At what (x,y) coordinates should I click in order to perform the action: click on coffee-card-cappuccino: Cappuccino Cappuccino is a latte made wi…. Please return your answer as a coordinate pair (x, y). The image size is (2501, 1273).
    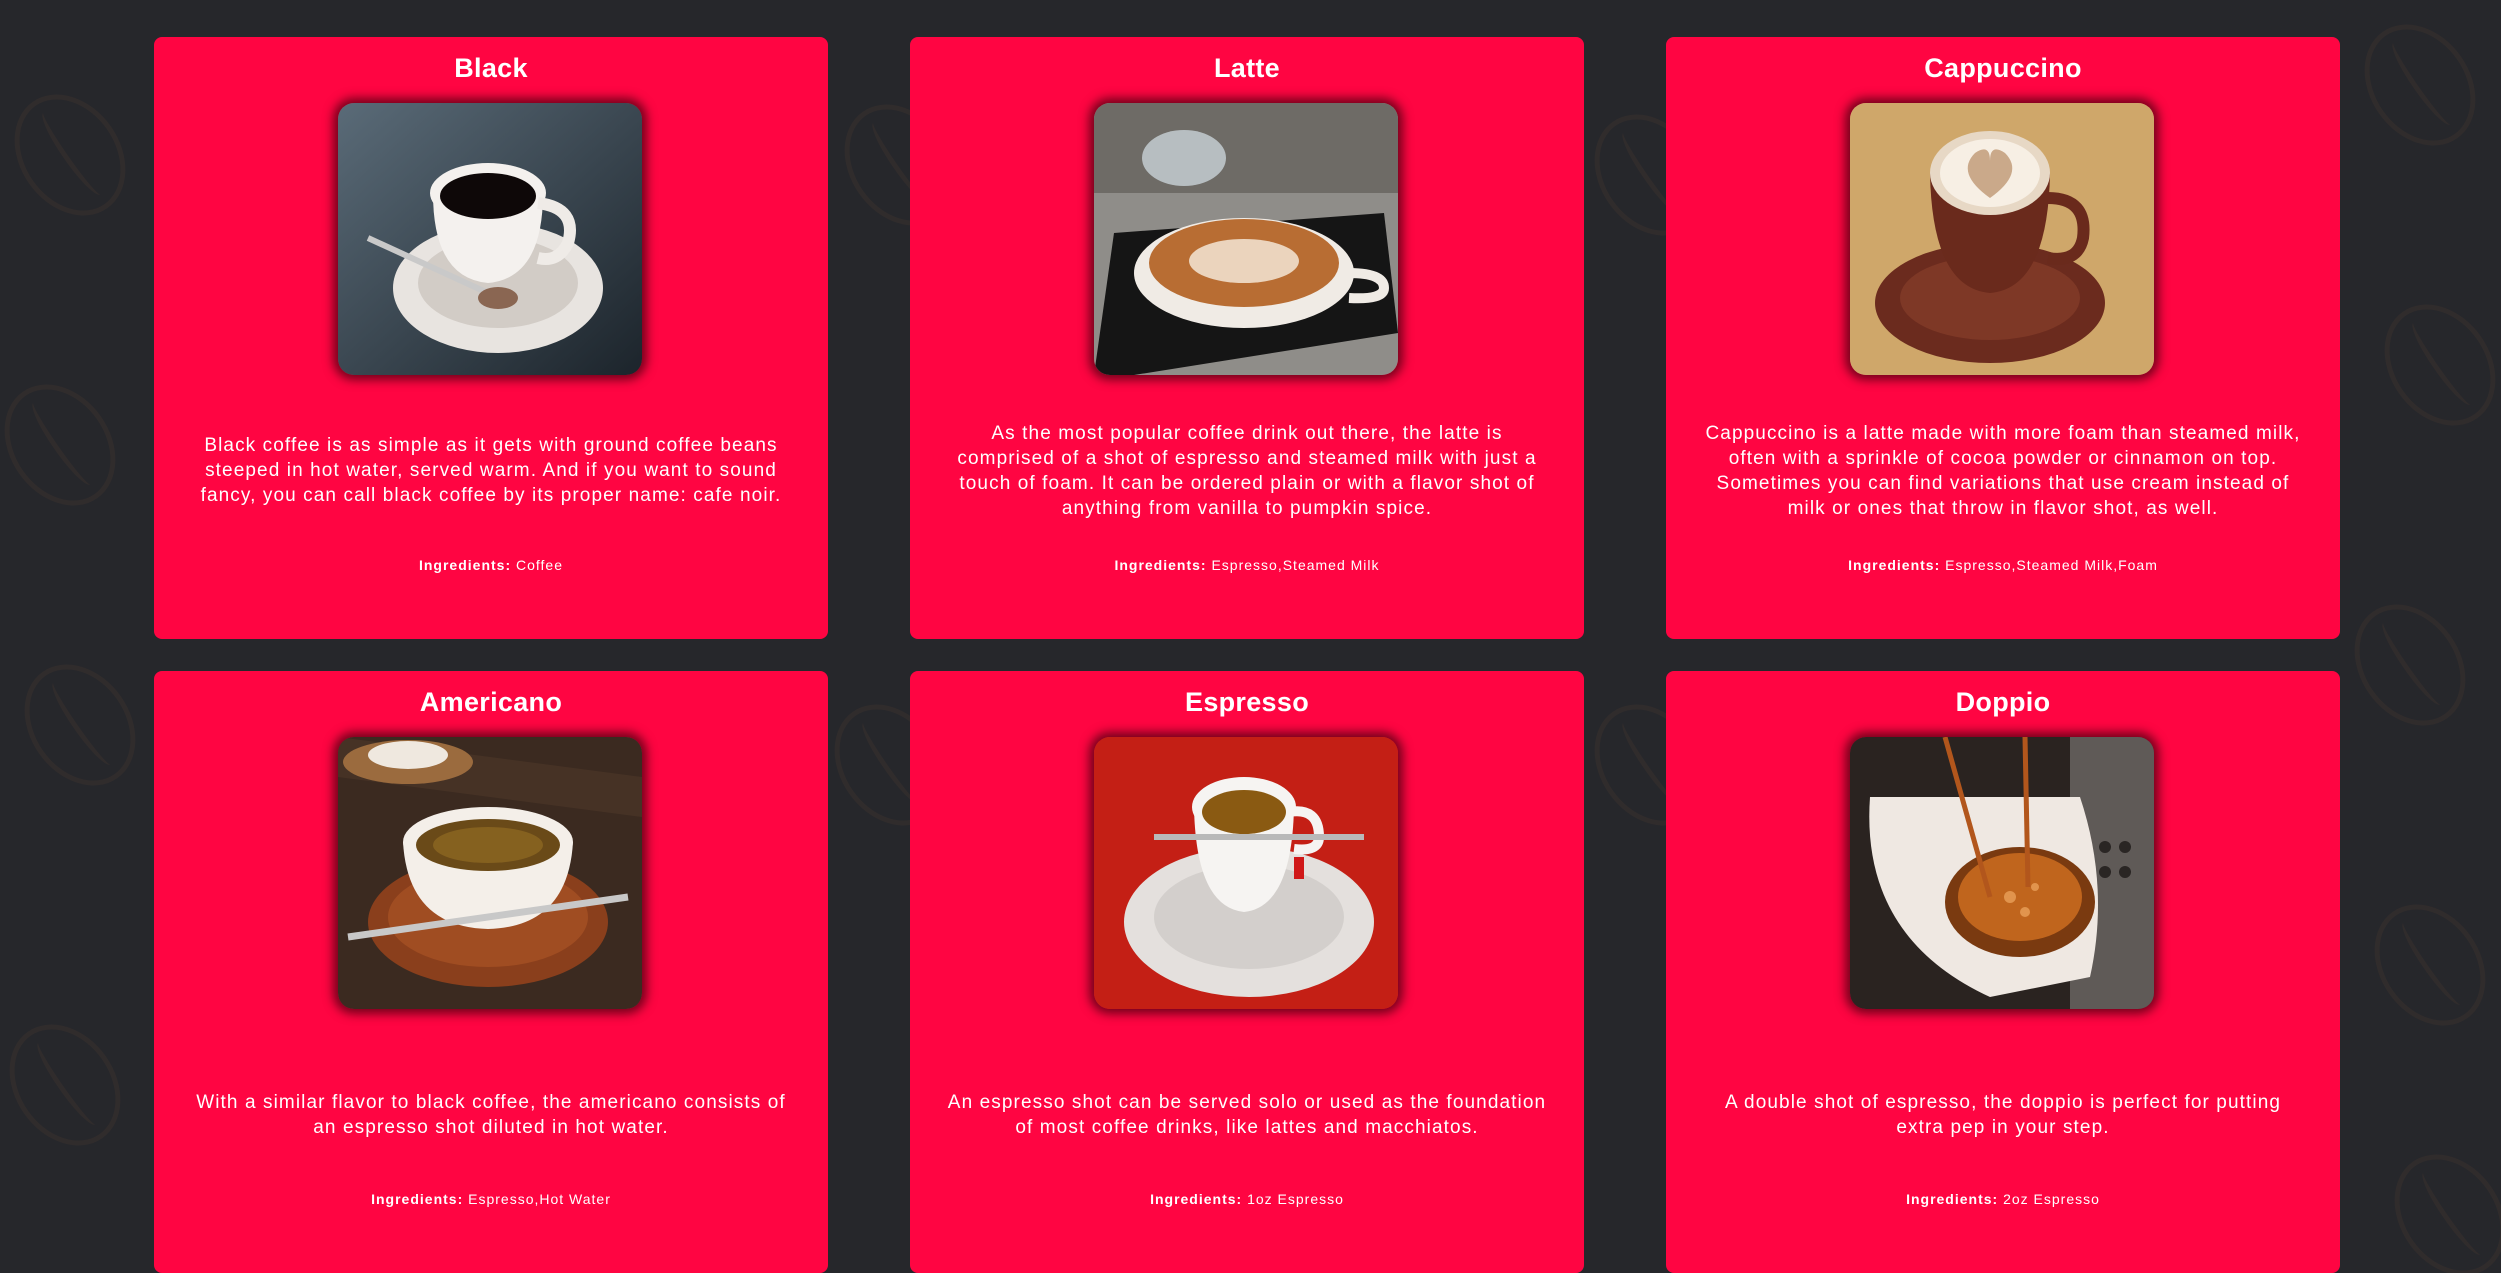
    Looking at the image, I should click on (2003, 338).